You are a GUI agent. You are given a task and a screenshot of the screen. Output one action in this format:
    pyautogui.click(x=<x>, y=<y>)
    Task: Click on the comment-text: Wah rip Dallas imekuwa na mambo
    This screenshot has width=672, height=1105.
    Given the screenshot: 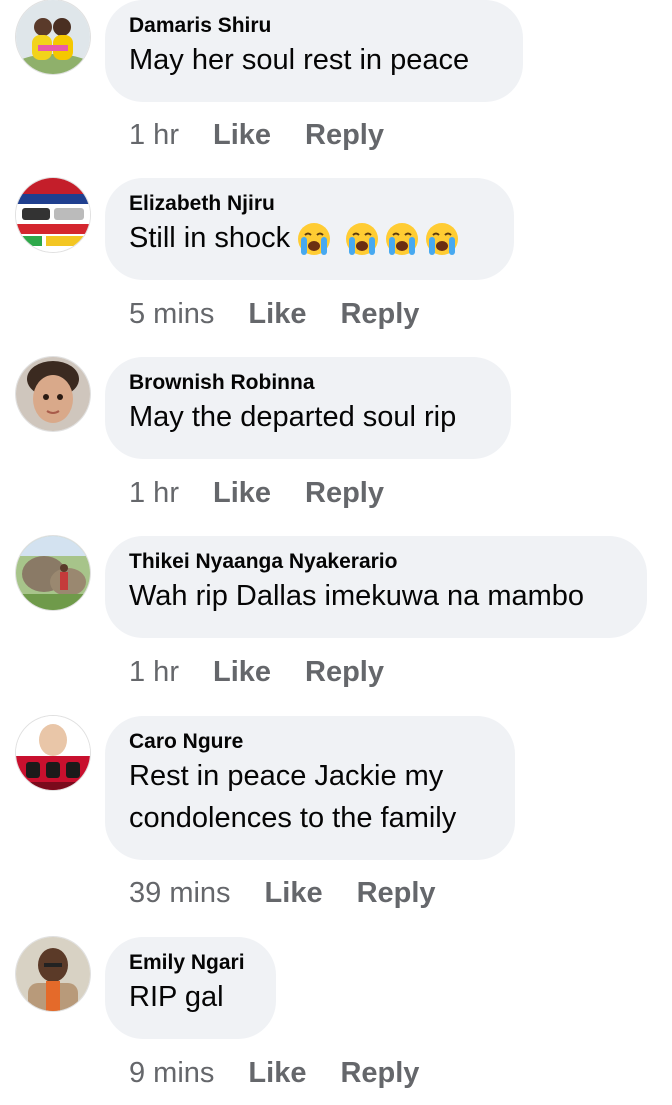 What is the action you would take?
    pyautogui.click(x=357, y=596)
    